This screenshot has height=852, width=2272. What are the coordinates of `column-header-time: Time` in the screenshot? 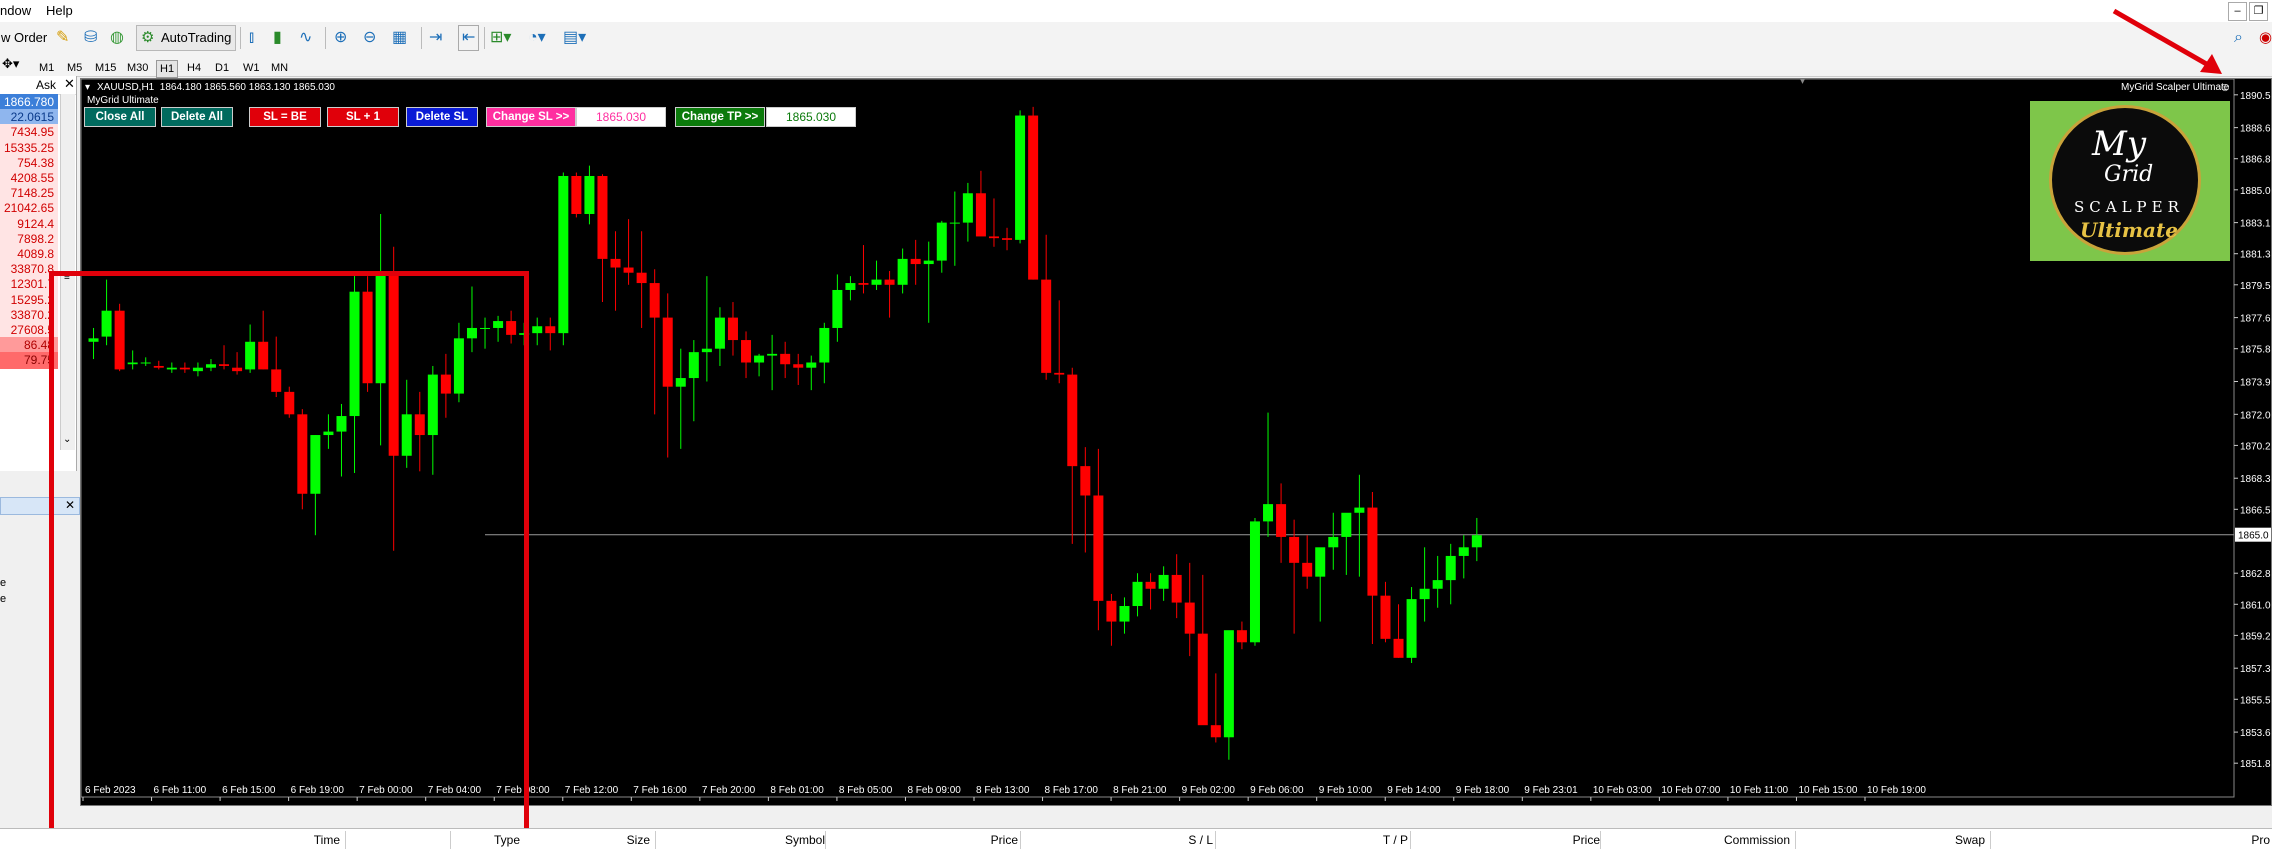 It's located at (327, 840).